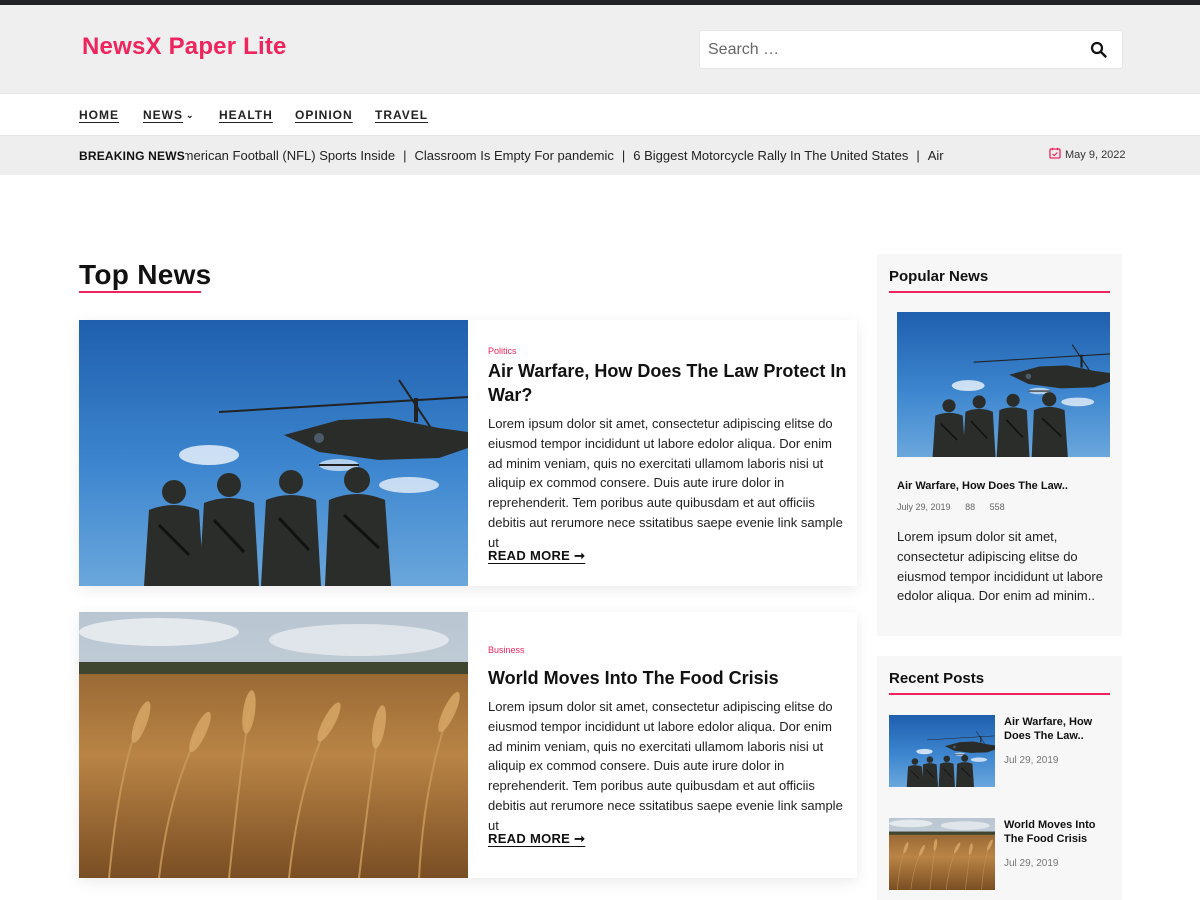  I want to click on widget-title: Recent Posts, so click(937, 678).